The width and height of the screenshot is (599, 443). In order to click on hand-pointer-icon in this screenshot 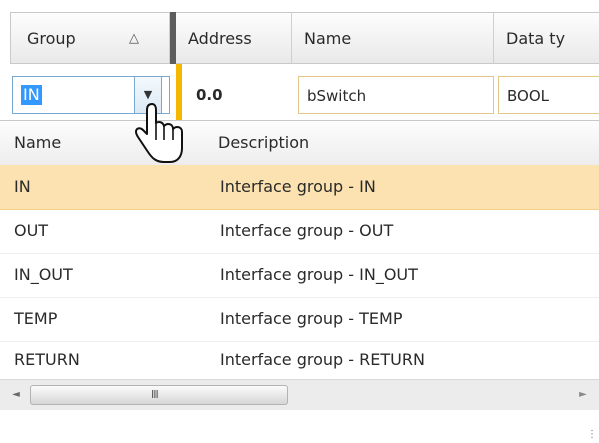, I will do `click(159, 133)`.